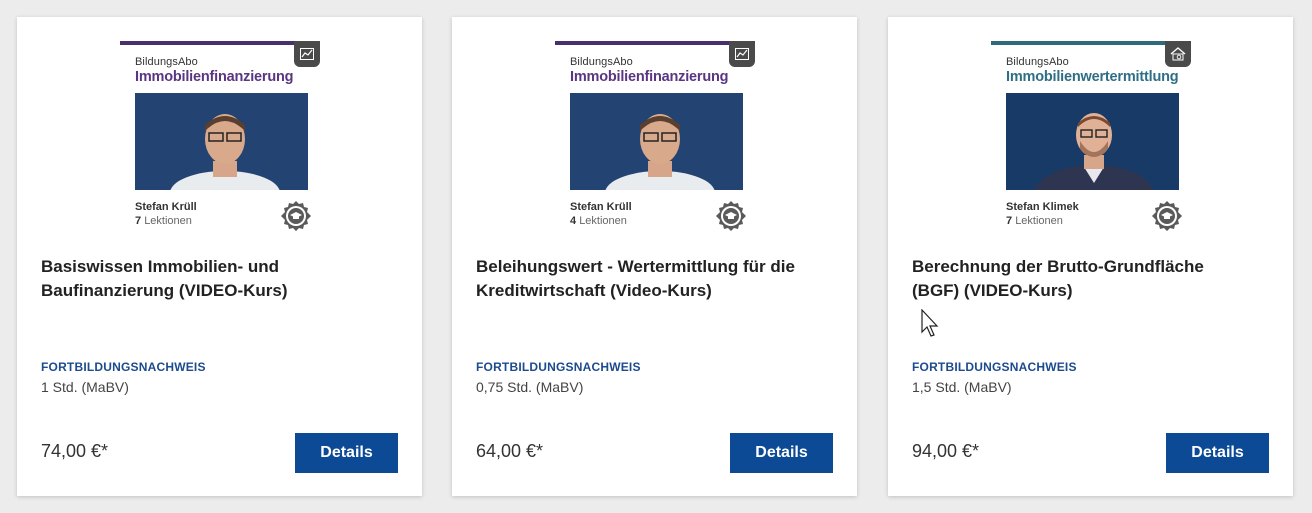 The image size is (1312, 513). What do you see at coordinates (1042, 207) in the screenshot?
I see `speaker-name: Stefan Klimek` at bounding box center [1042, 207].